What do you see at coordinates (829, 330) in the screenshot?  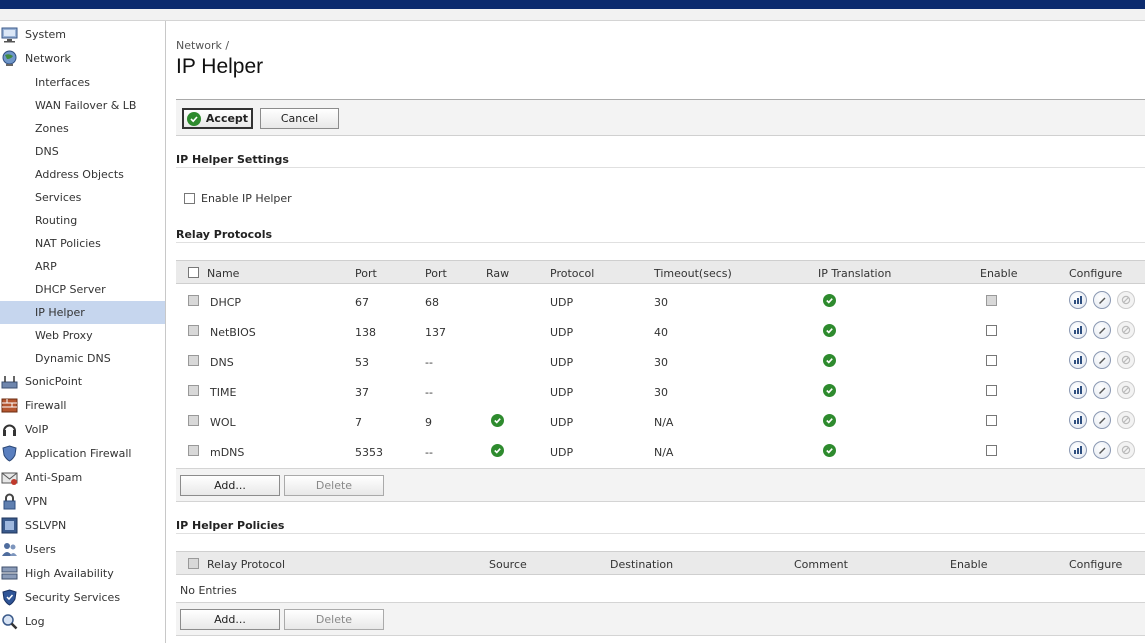 I see `ip-translation-check-icon` at bounding box center [829, 330].